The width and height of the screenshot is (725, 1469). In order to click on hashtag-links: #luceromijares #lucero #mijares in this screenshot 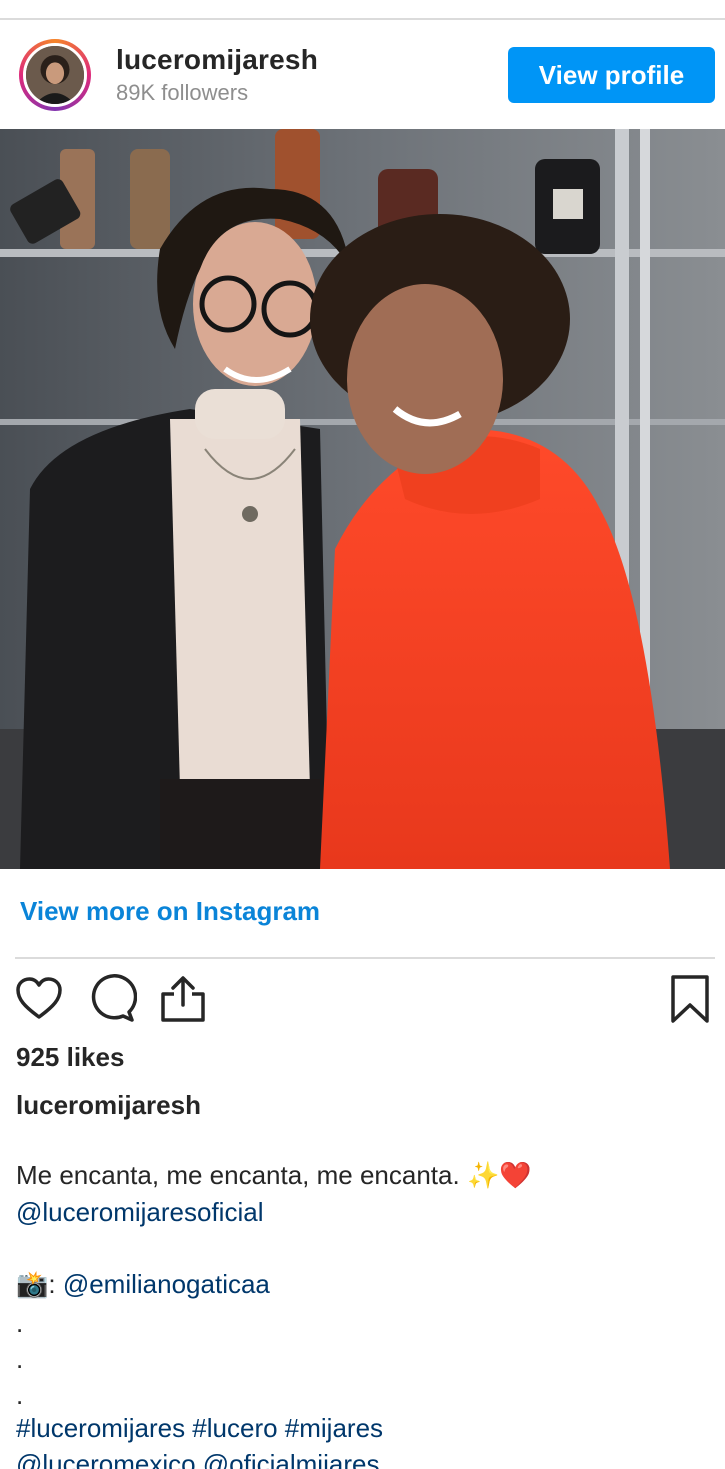, I will do `click(199, 1428)`.